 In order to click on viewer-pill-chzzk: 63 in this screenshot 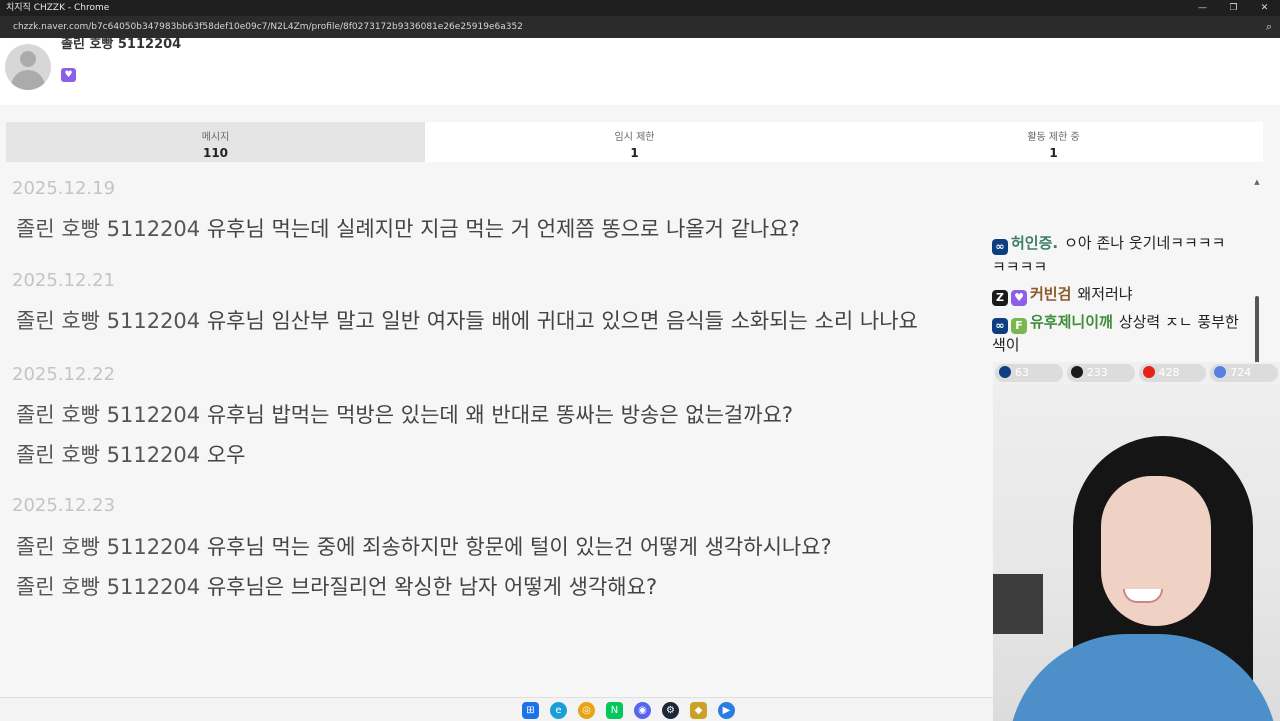, I will do `click(1029, 373)`.